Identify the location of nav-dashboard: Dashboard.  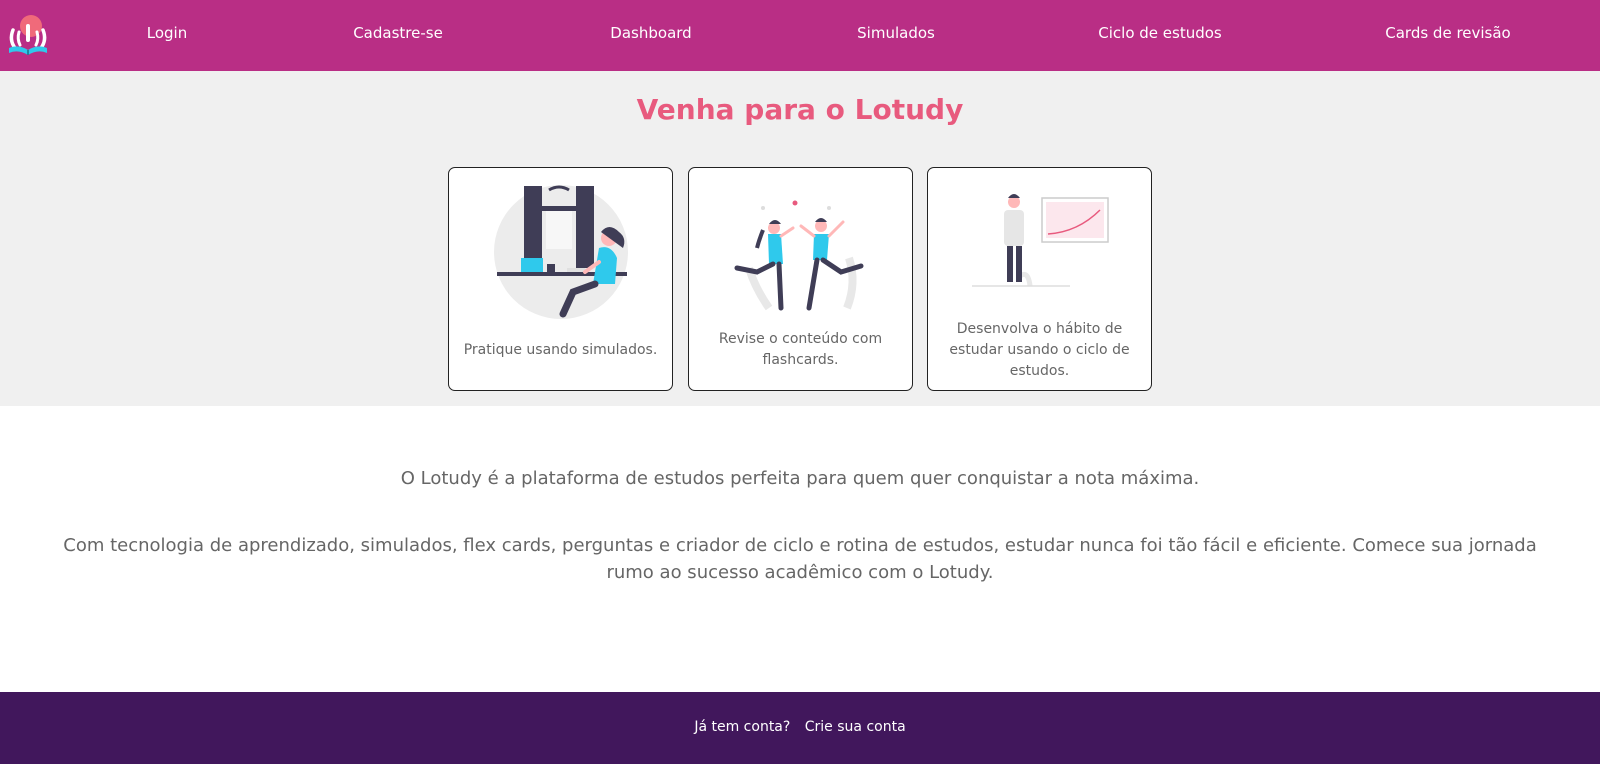
(650, 33).